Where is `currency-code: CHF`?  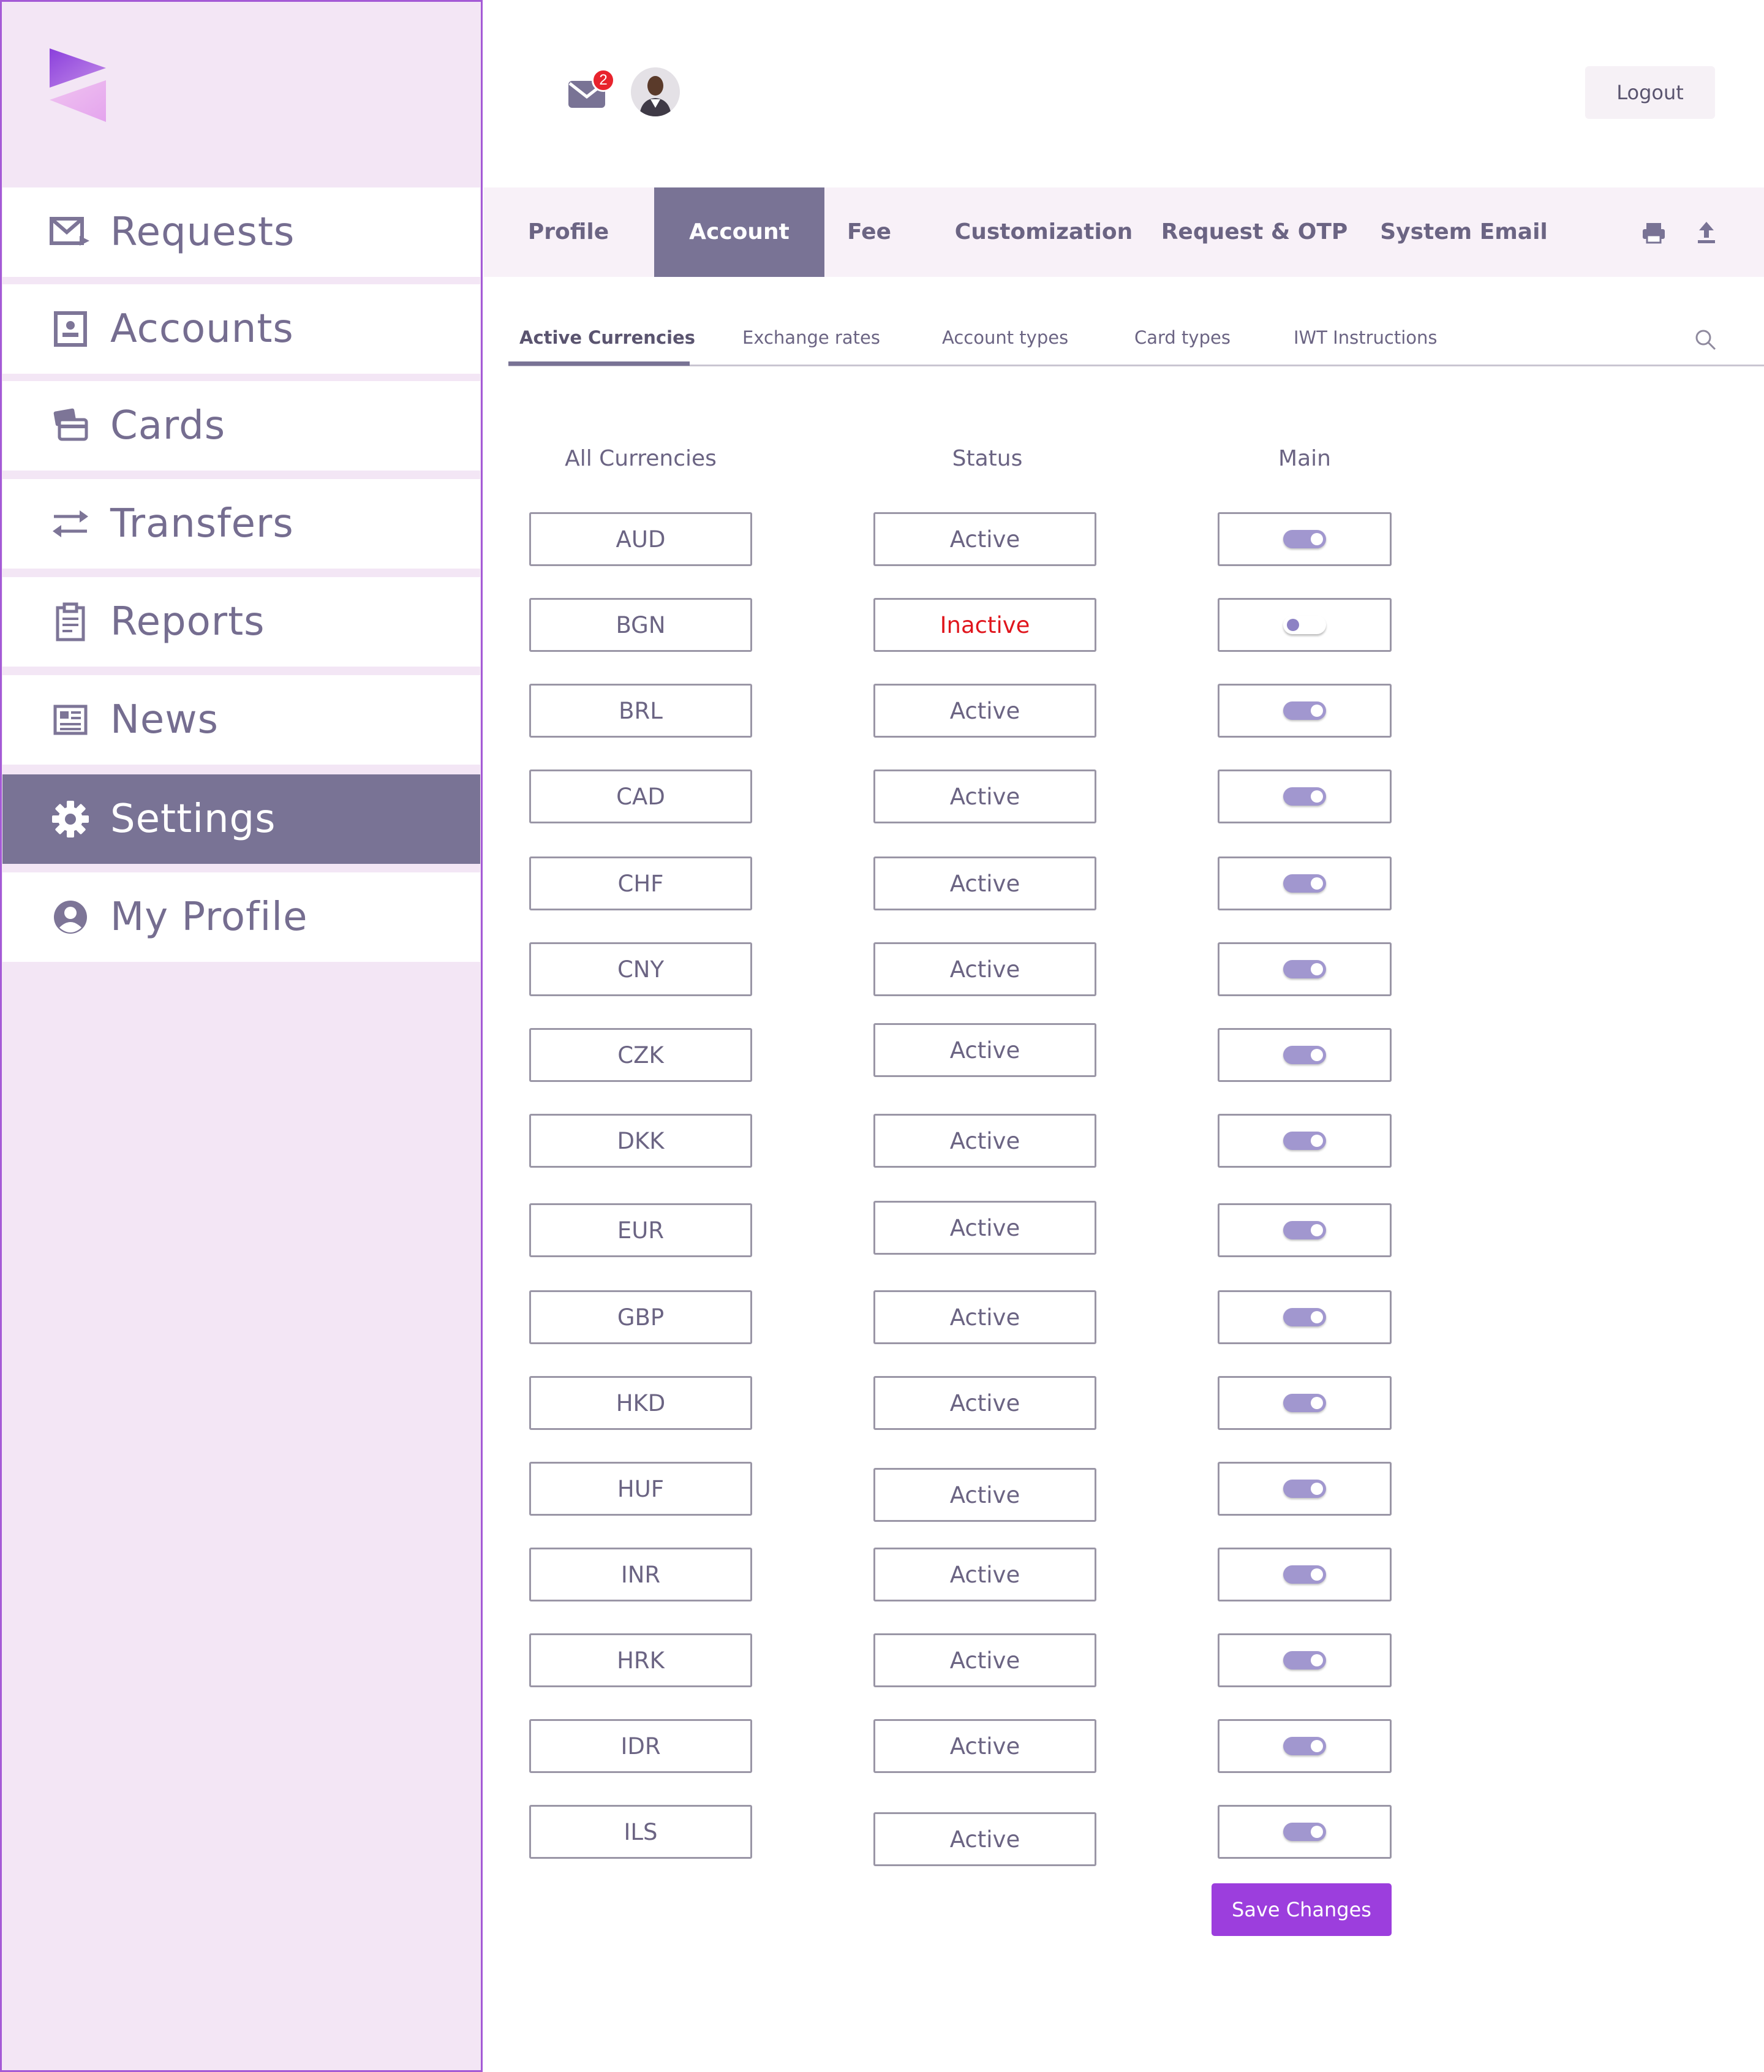 currency-code: CHF is located at coordinates (641, 883).